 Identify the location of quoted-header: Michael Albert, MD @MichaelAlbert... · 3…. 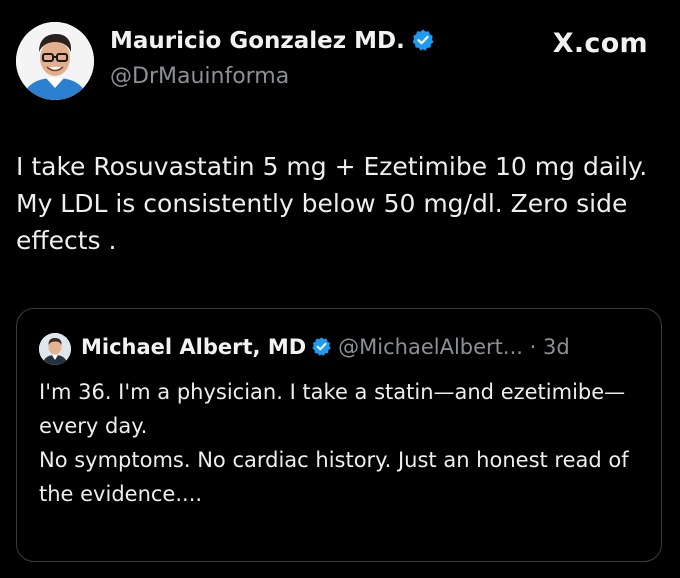
(325, 347).